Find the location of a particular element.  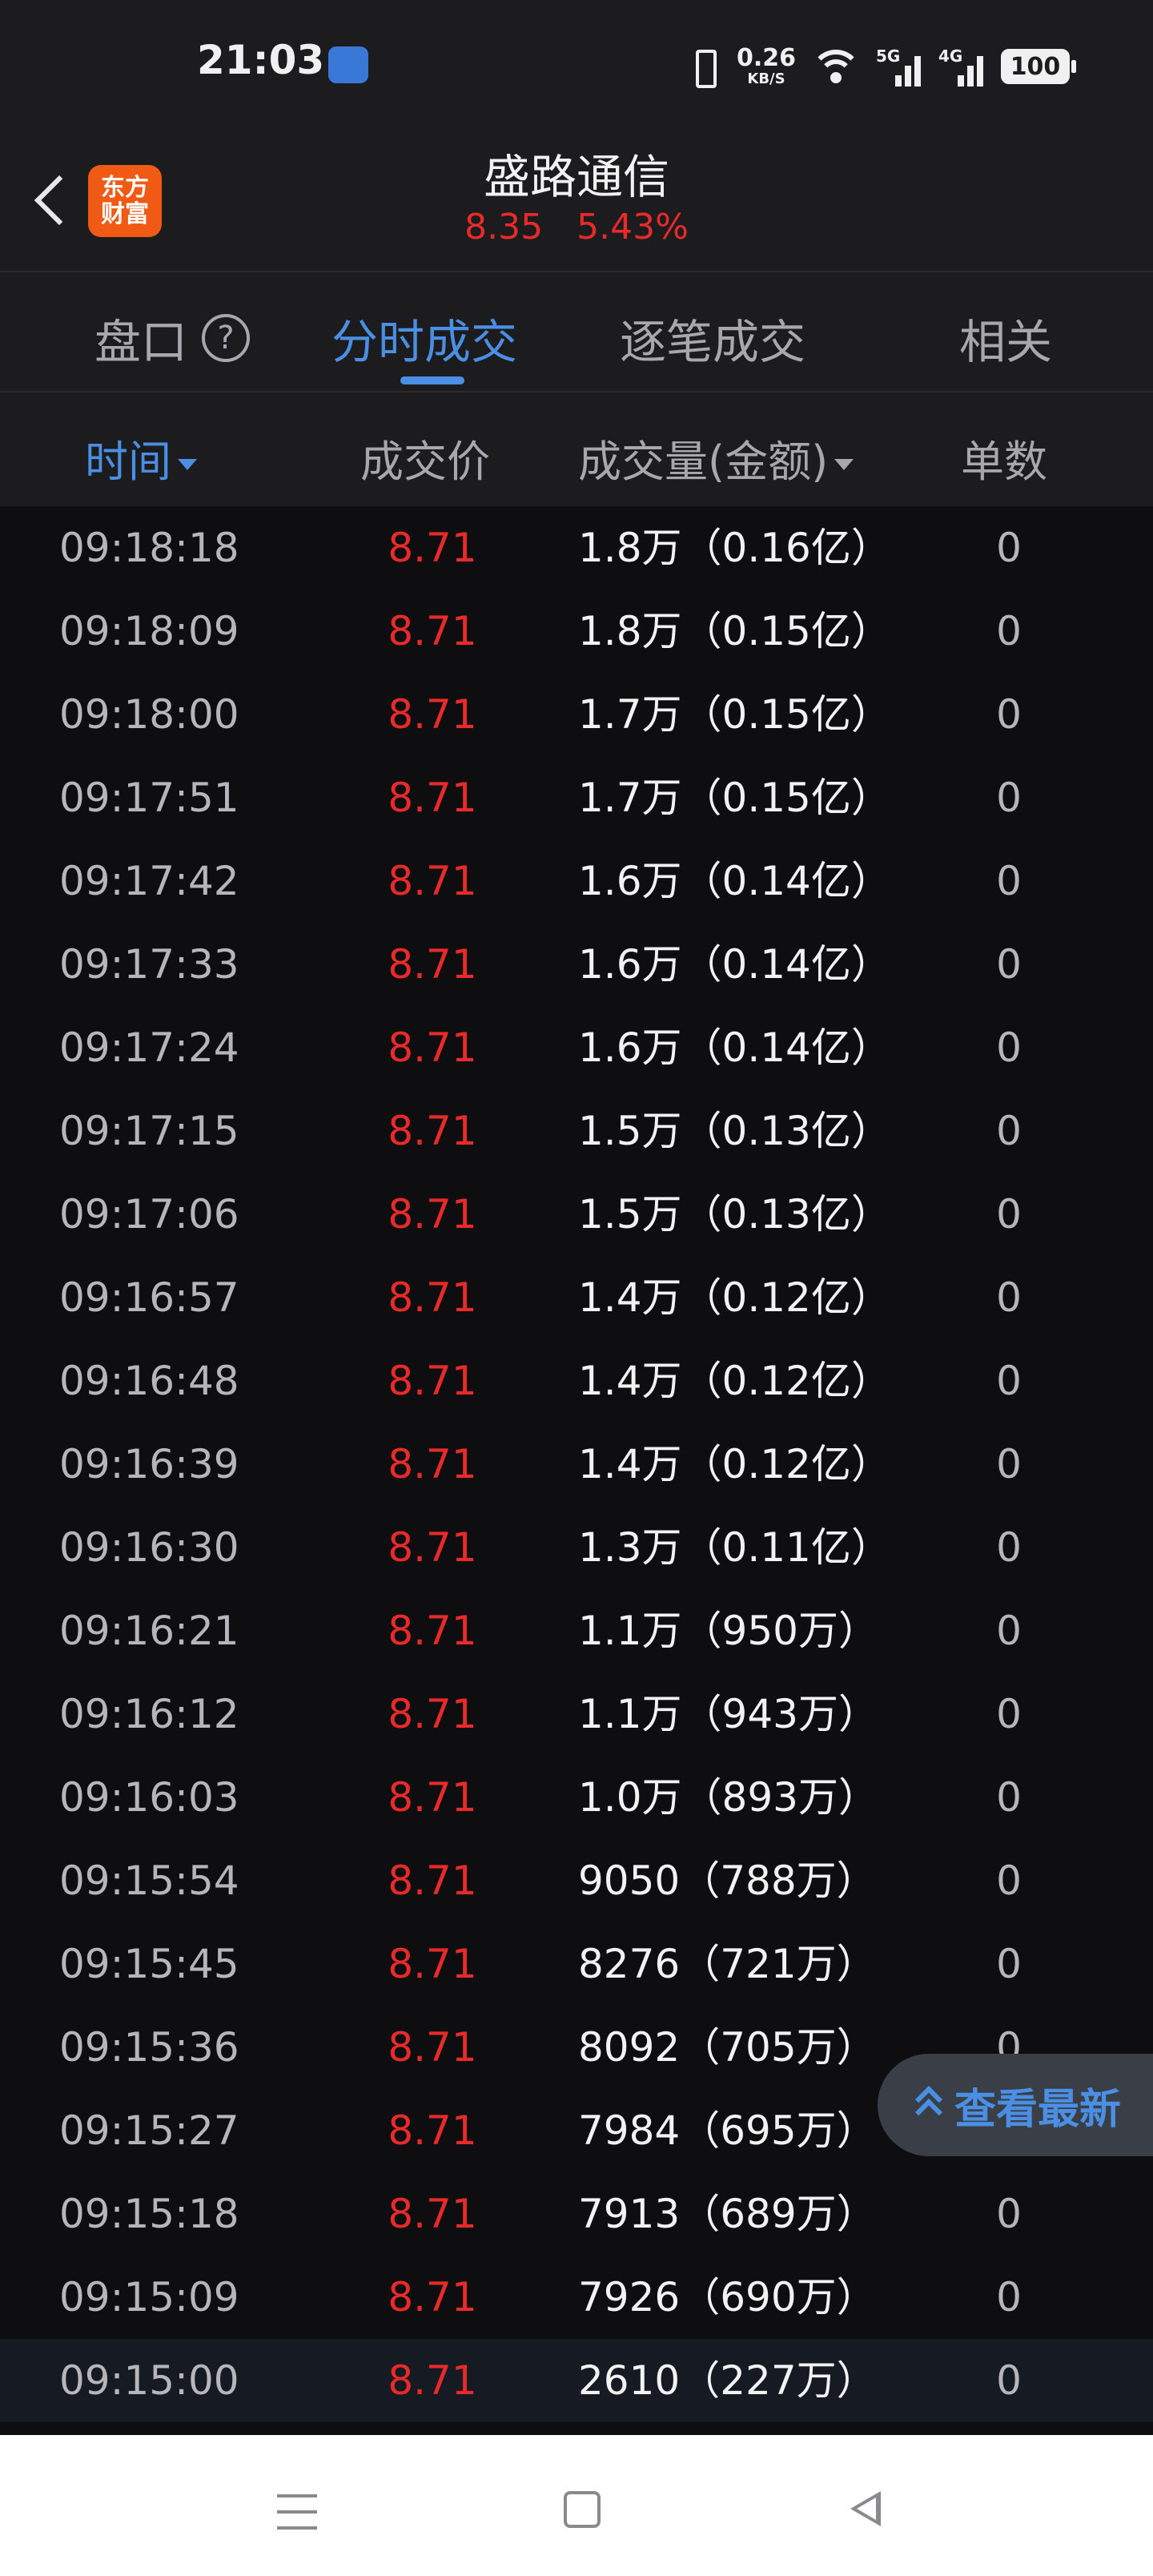

status-indicators: 0.26 KB/S 5G 4G 100 is located at coordinates (880, 66).